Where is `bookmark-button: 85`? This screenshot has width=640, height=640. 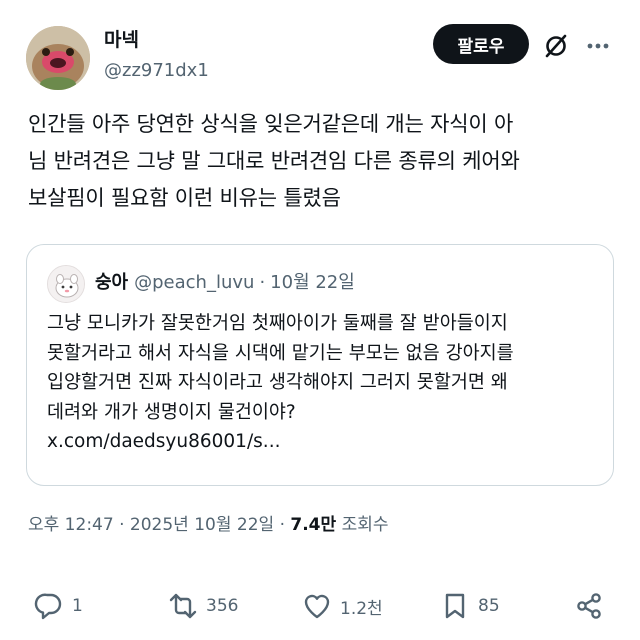
bookmark-button: 85 is located at coordinates (470, 606).